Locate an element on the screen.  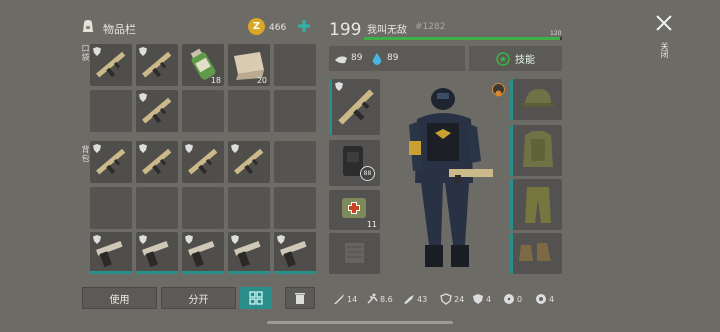
cap-icon is located at coordinates (538, 98).